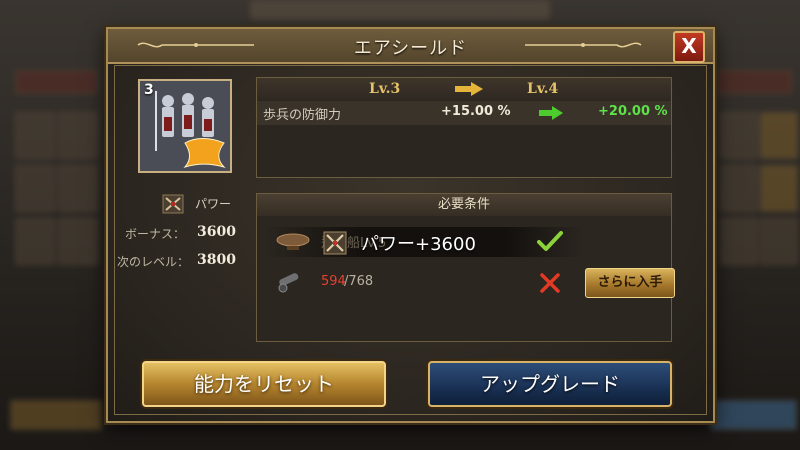  I want to click on green-arrow-icon, so click(551, 113).